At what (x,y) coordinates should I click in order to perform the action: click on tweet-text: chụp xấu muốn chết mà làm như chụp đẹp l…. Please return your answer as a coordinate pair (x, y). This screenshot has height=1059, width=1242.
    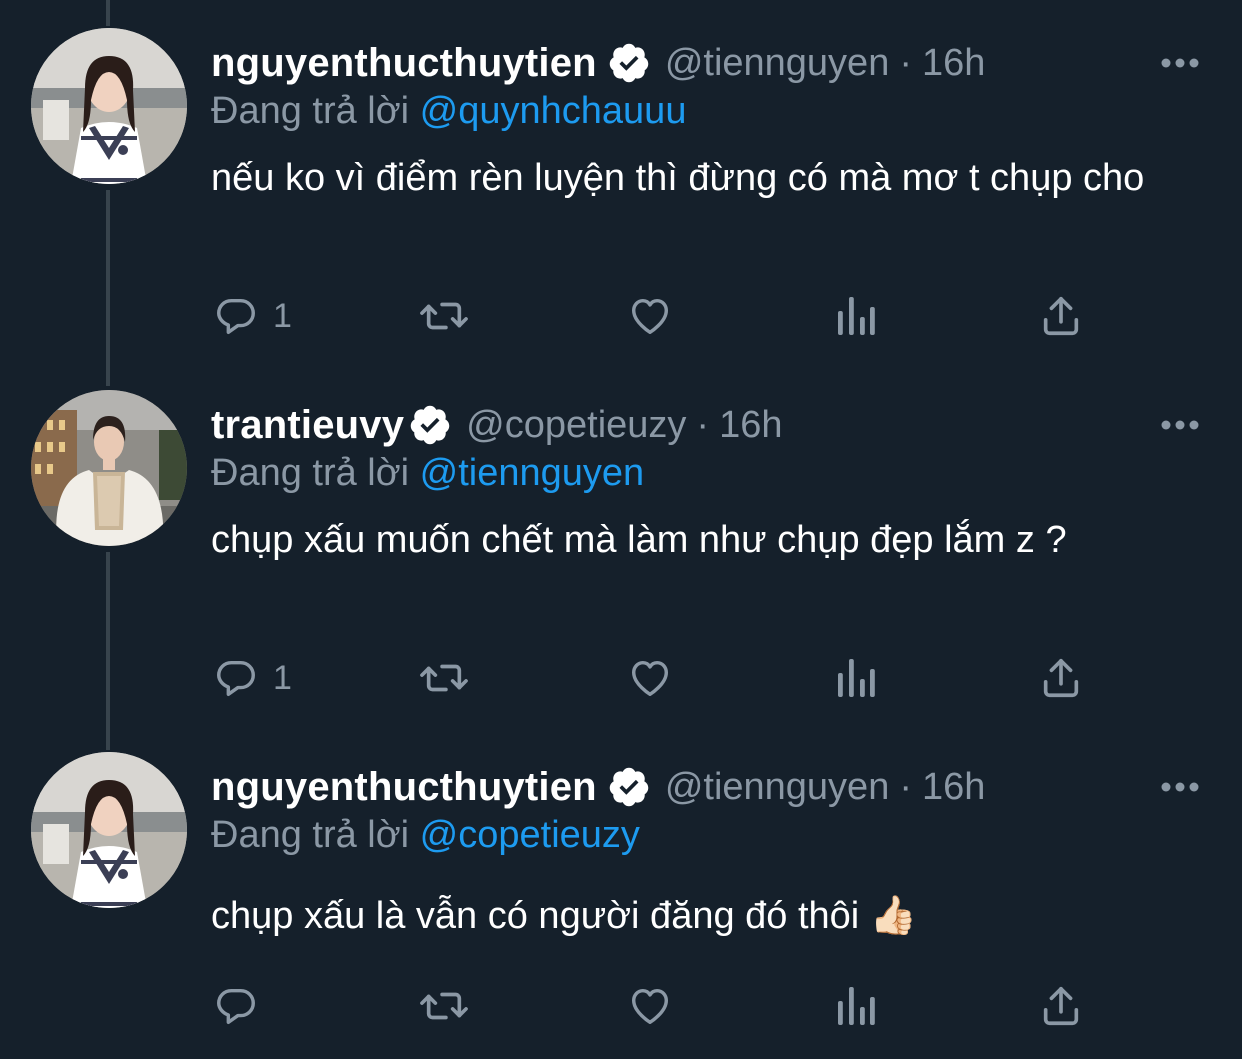
    Looking at the image, I should click on (639, 540).